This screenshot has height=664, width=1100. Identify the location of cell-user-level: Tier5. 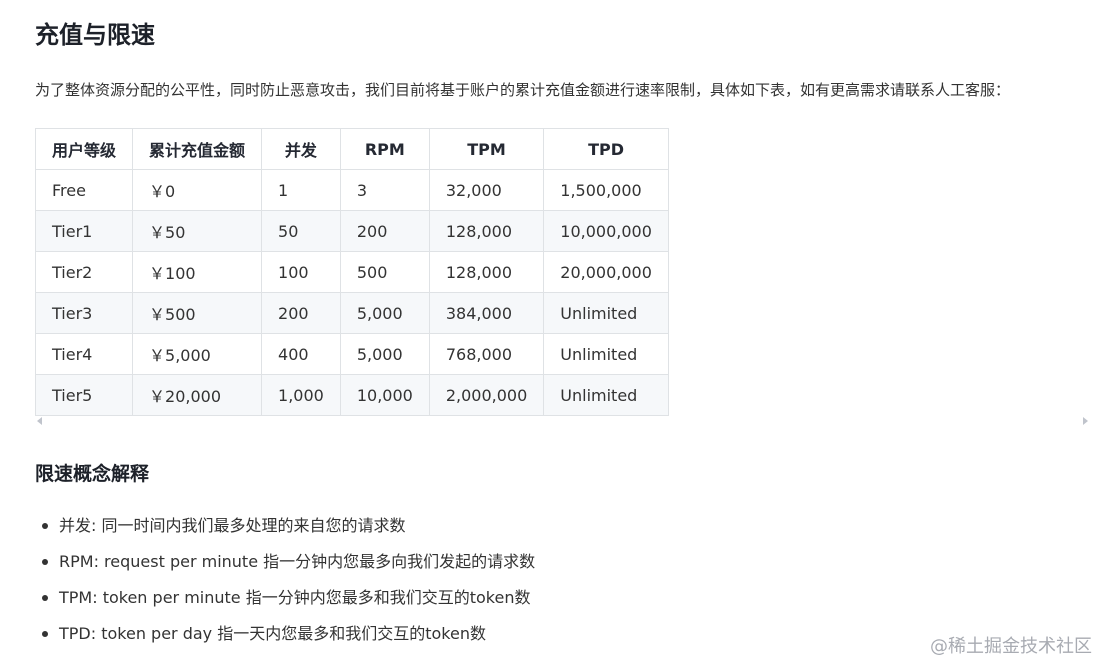
(84, 395).